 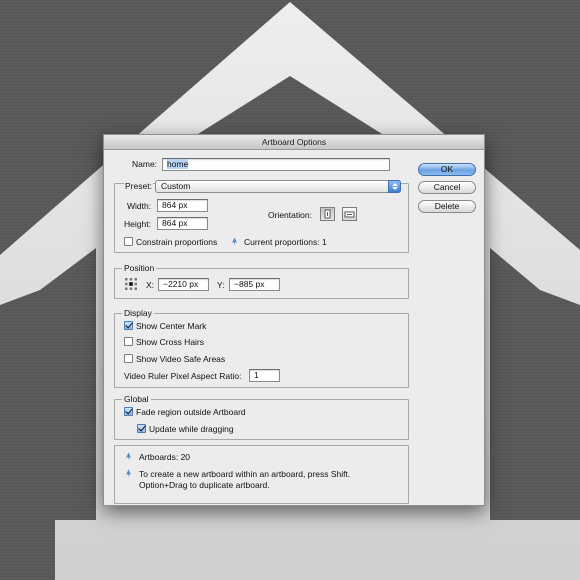 I want to click on fade-region-checkbox, so click(x=128, y=411).